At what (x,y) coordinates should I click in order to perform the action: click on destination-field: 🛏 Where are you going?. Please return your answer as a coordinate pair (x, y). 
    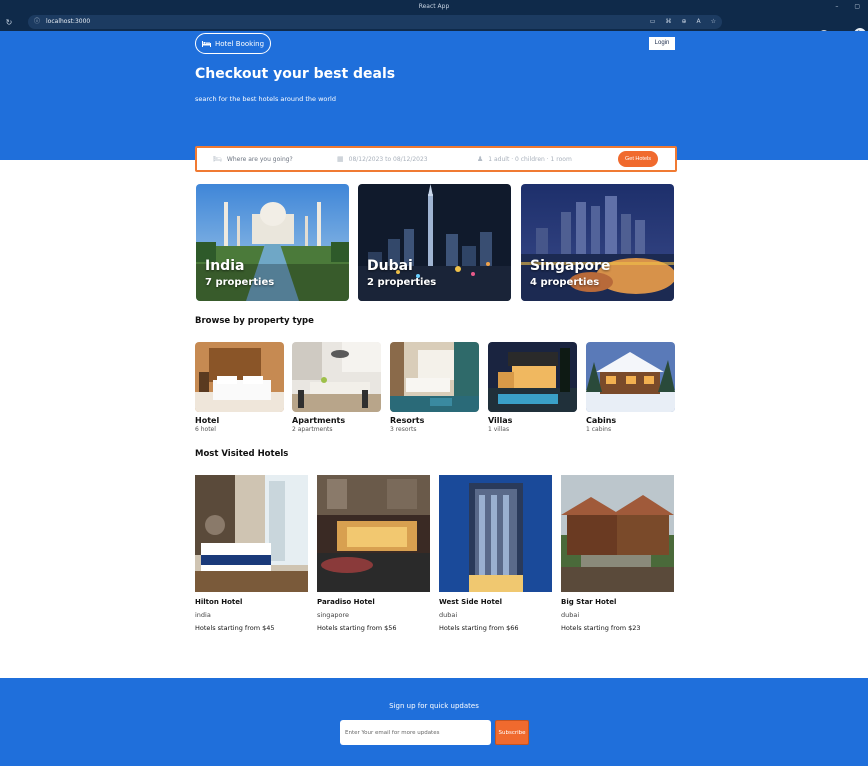
    Looking at the image, I should click on (253, 159).